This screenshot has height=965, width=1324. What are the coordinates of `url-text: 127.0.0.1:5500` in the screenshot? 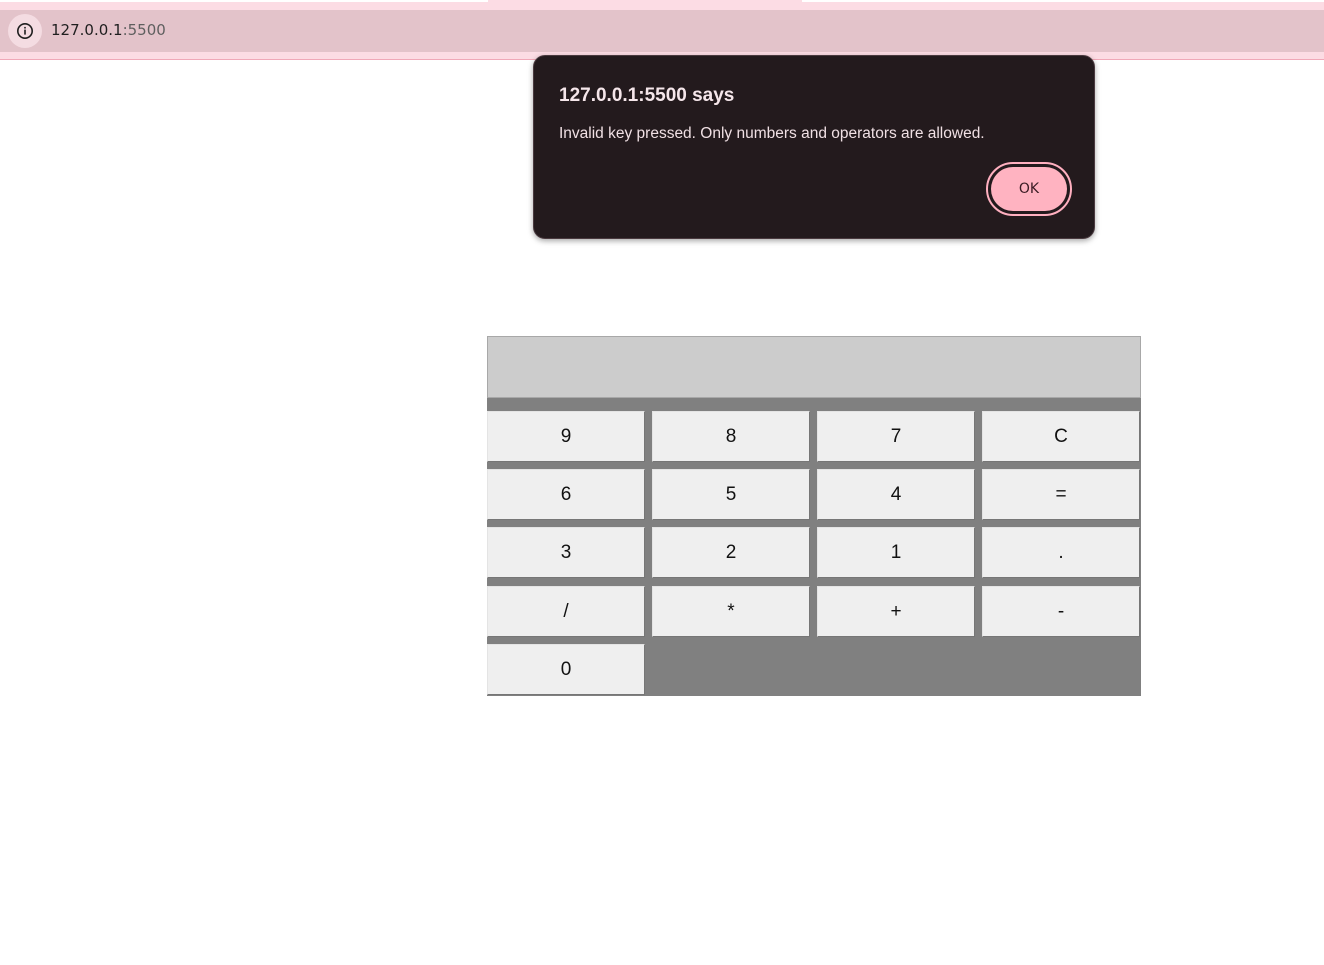 It's located at (108, 30).